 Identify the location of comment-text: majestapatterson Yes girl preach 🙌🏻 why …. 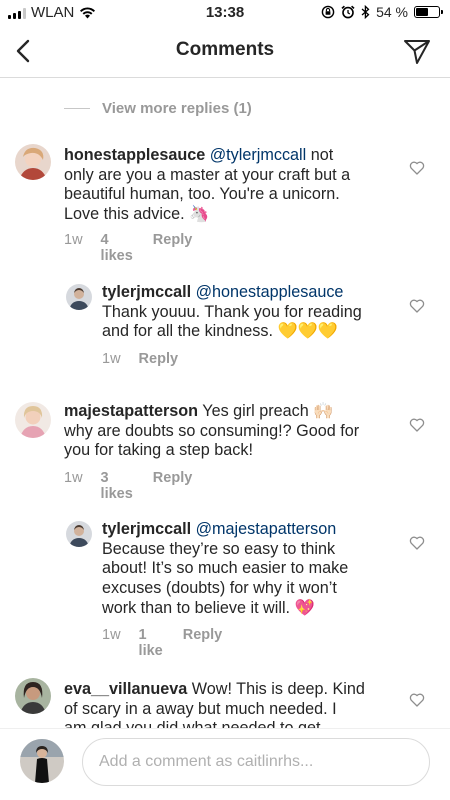
(234, 431).